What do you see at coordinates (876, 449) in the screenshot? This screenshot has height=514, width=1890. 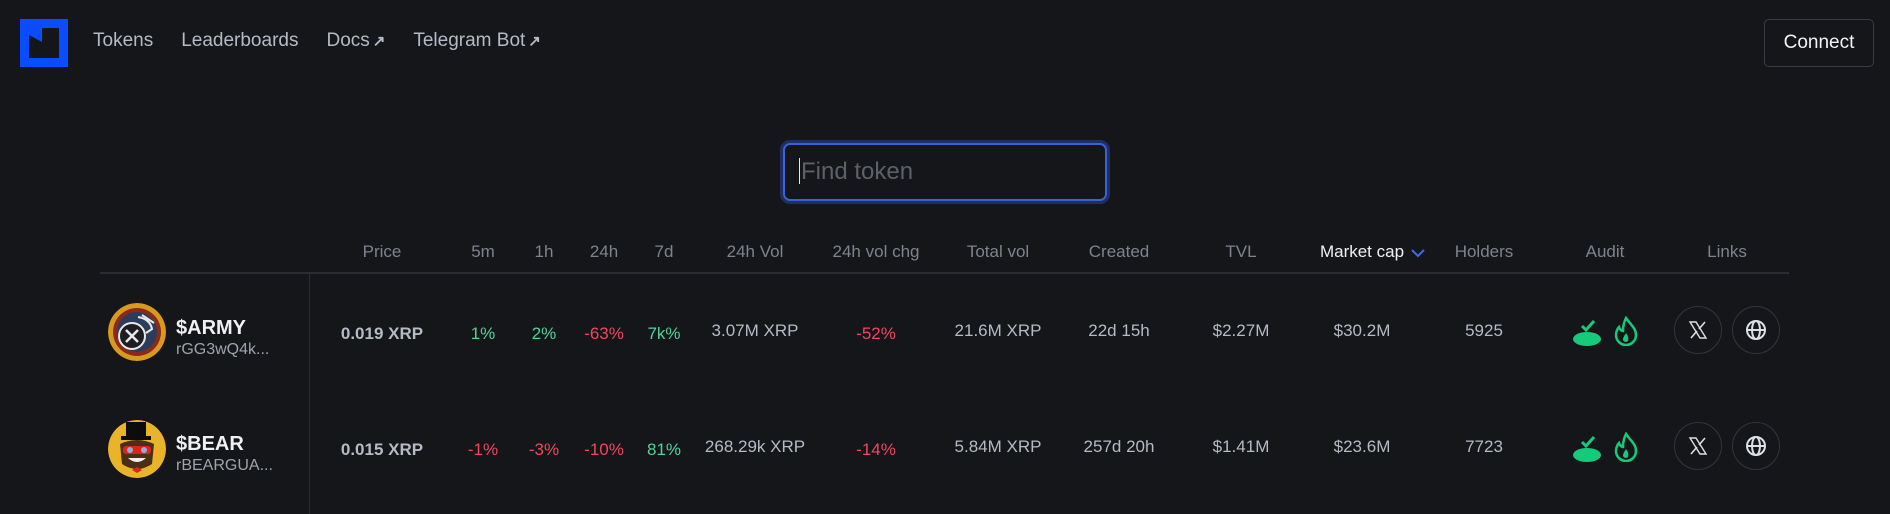 I see `vol-chg-24h: -14%` at bounding box center [876, 449].